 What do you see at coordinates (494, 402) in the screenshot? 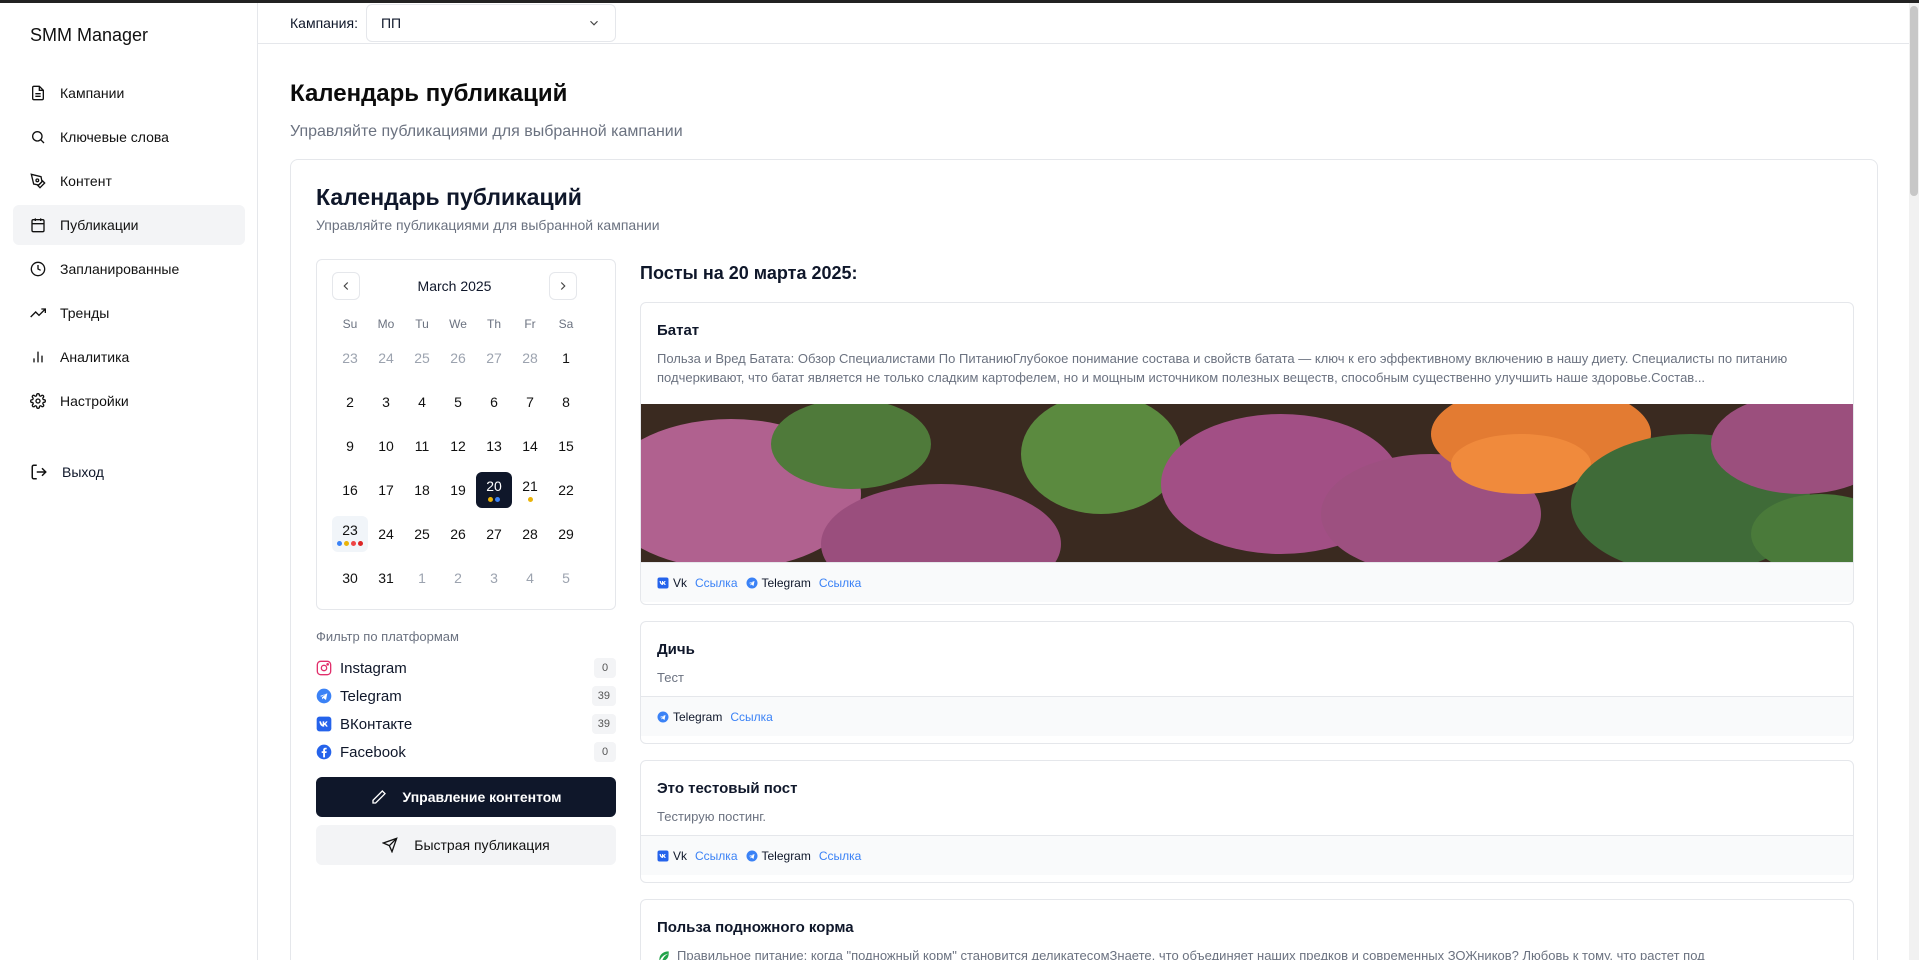
I see `calendar-day: 6` at bounding box center [494, 402].